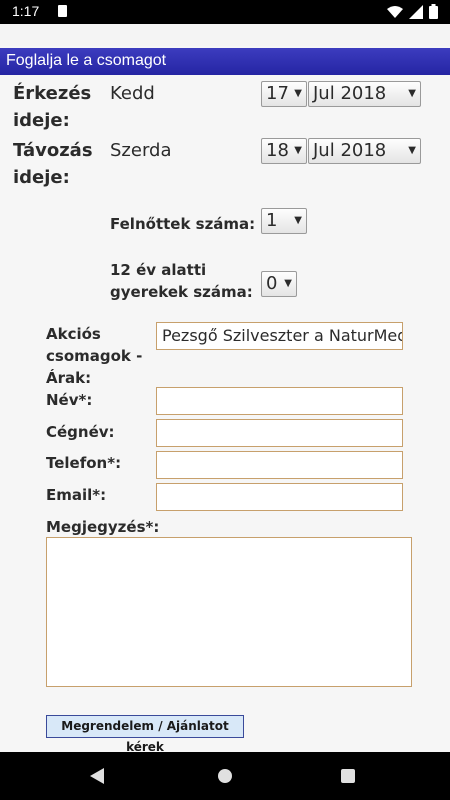 Image resolution: width=450 pixels, height=800 pixels. What do you see at coordinates (225, 12) in the screenshot?
I see `status-bar: 1:17` at bounding box center [225, 12].